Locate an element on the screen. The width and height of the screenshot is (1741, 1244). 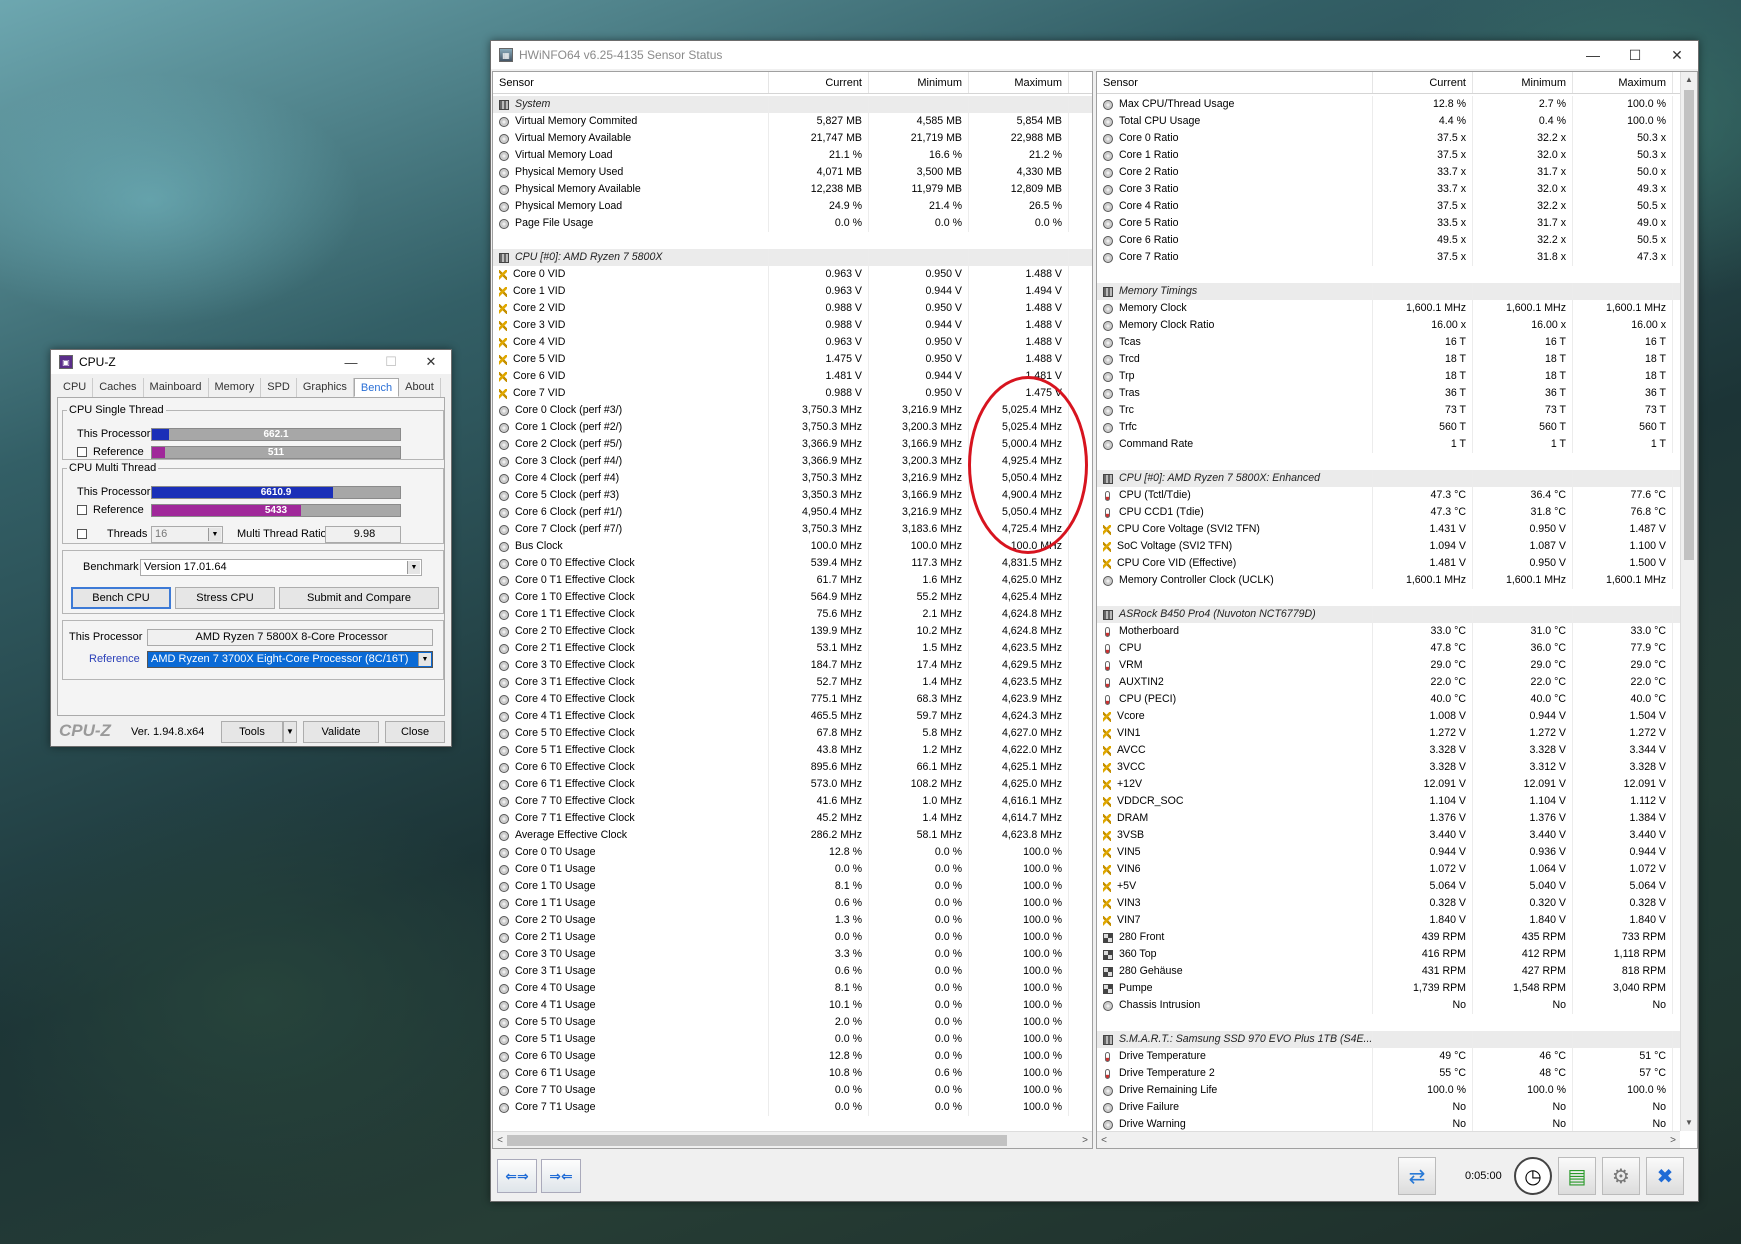
sensor-row: Core 1 T1 Usage 0.6 % 0.0 % 100.0 % is located at coordinates (792, 903).